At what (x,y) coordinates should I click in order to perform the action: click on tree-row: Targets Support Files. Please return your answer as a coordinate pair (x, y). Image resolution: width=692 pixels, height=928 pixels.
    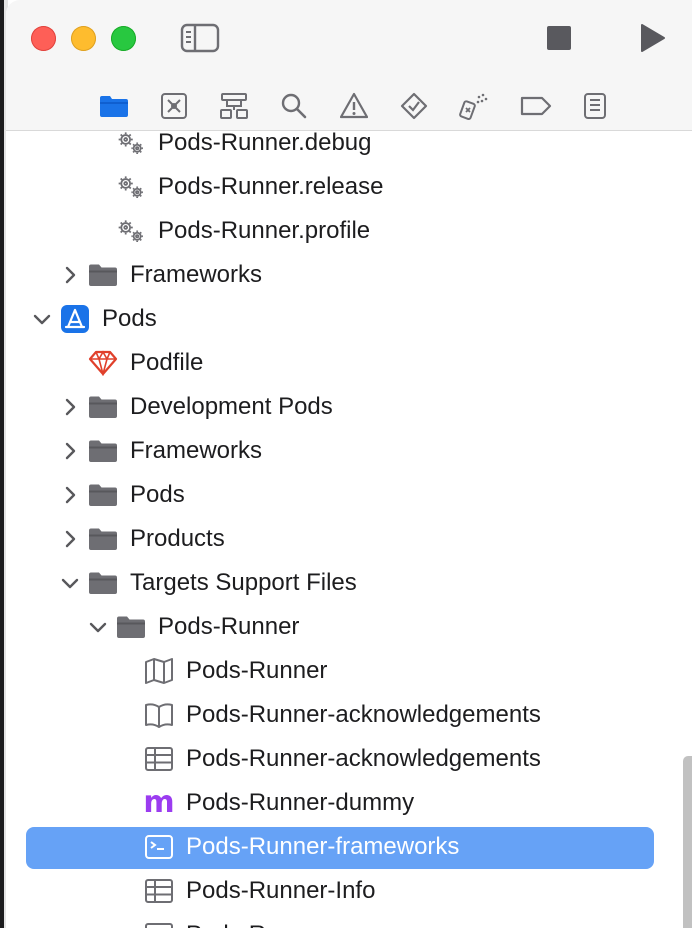
    Looking at the image, I should click on (349, 583).